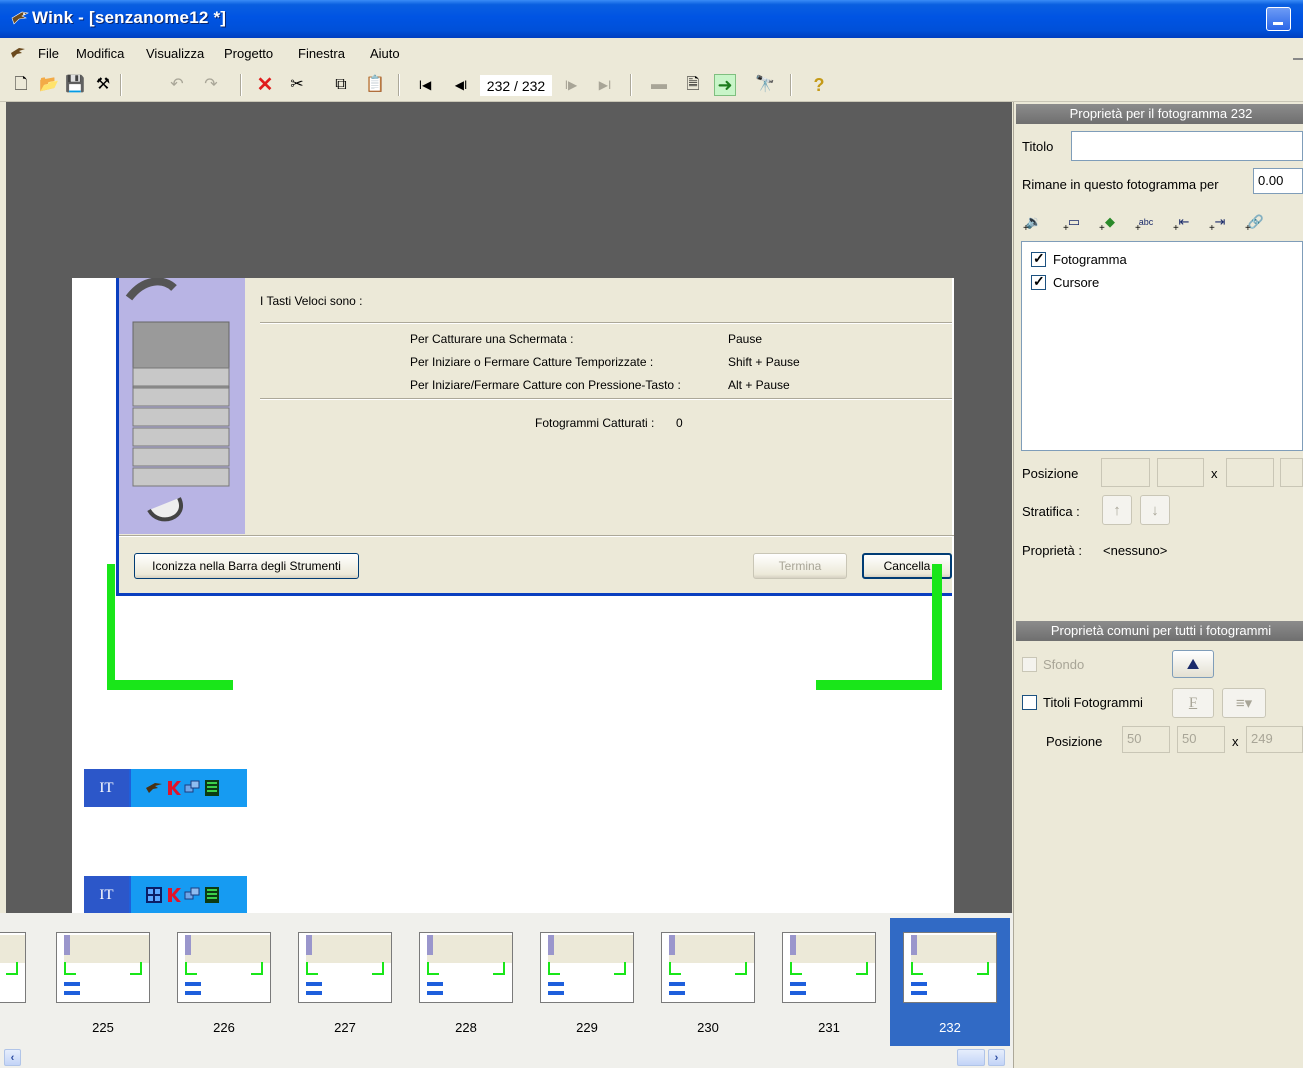  I want to click on taskbar-snippet: IT, so click(165, 895).